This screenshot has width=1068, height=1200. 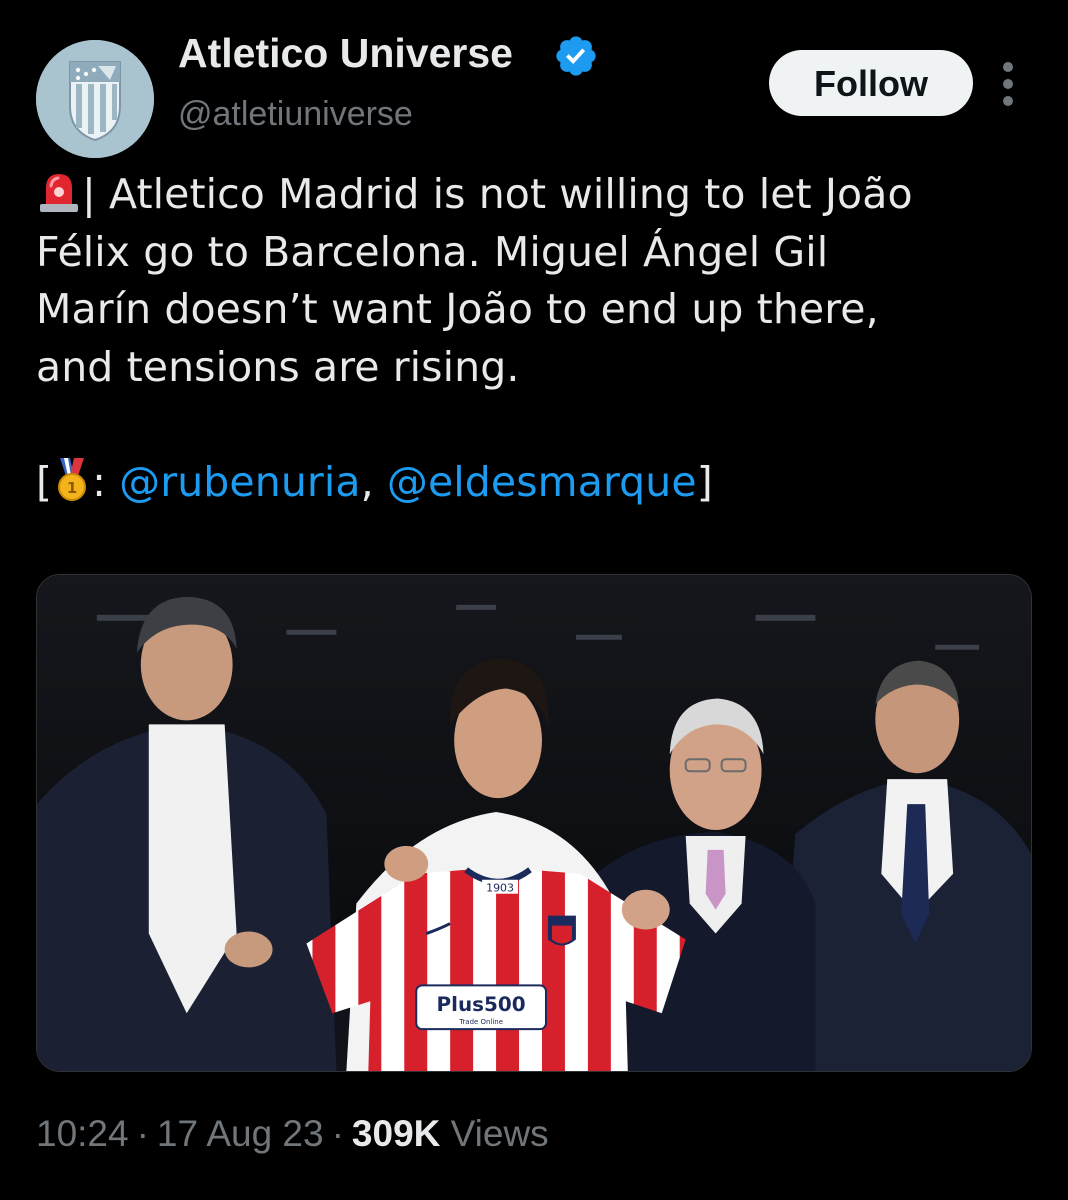 I want to click on source-colon: :, so click(x=106, y=481).